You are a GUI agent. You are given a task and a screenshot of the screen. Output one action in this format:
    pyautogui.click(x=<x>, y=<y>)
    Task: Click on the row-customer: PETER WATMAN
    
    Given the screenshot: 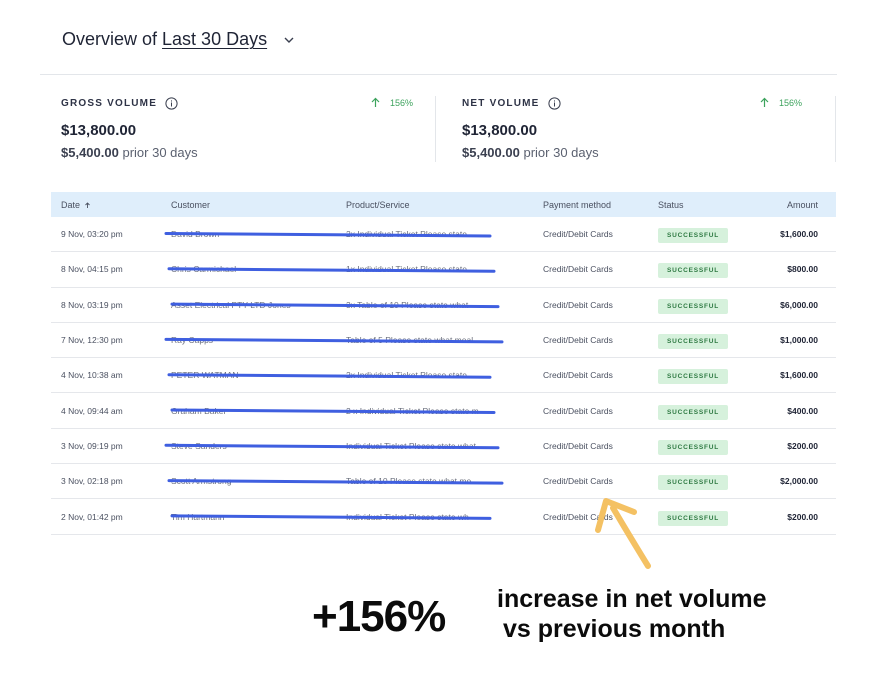 What is the action you would take?
    pyautogui.click(x=205, y=375)
    